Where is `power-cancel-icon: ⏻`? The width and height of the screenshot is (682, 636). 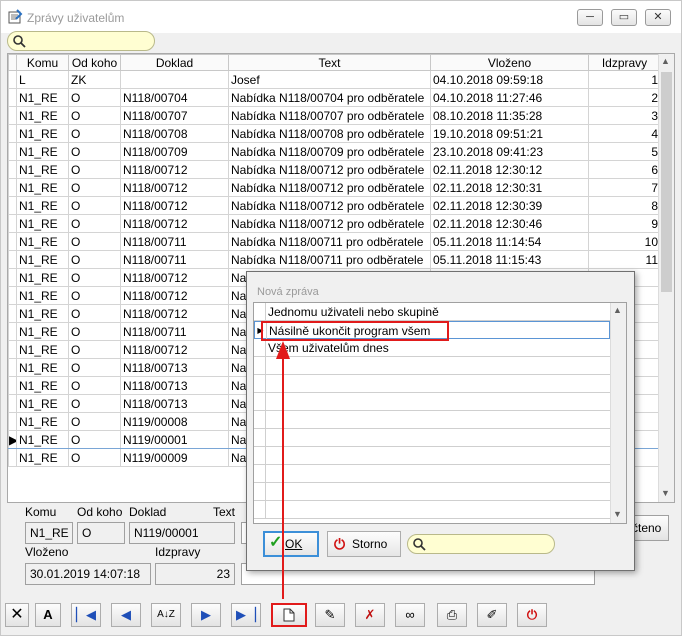 power-cancel-icon: ⏻ is located at coordinates (340, 544).